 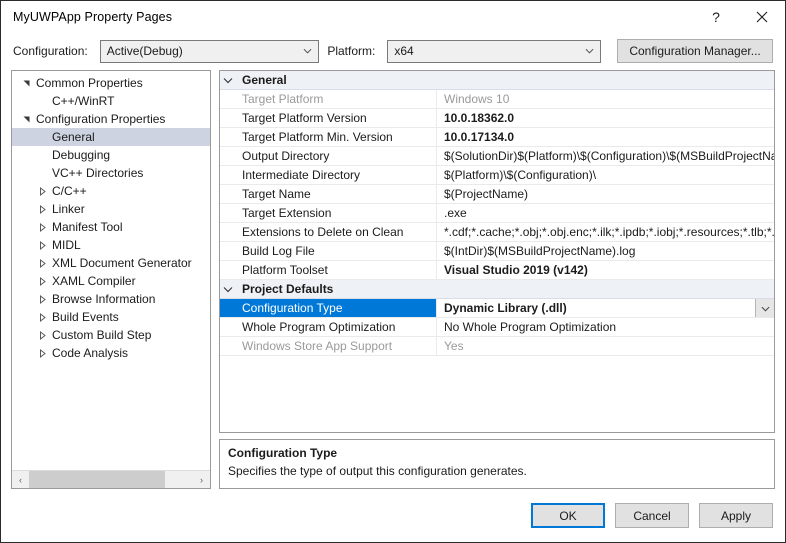 I want to click on value-dropdown-button, so click(x=764, y=308).